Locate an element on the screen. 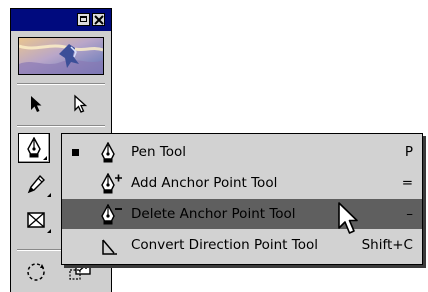 The height and width of the screenshot is (292, 428). menu-item-add-anchor-point-tool: Add Anchor Point Tool = is located at coordinates (242, 183).